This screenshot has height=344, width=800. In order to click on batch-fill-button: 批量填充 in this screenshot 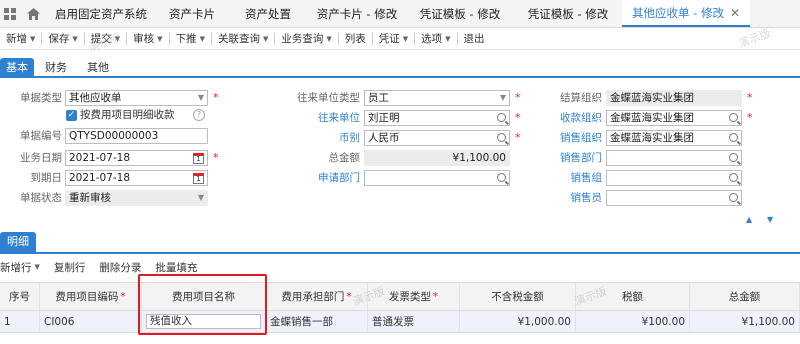, I will do `click(176, 267)`.